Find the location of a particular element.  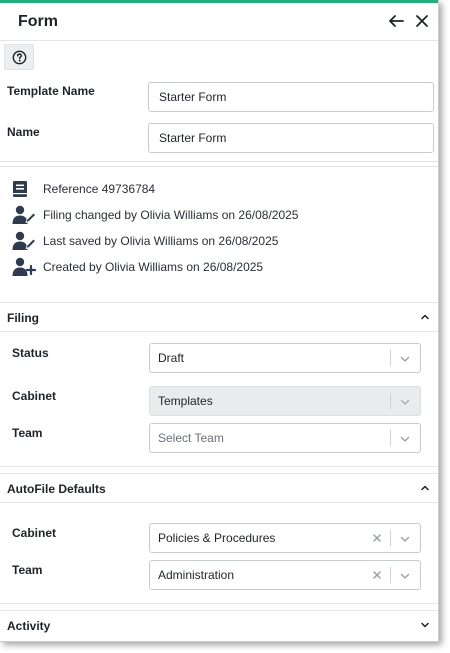

autofile-cabinet-value: Policies & Procedures is located at coordinates (217, 538).